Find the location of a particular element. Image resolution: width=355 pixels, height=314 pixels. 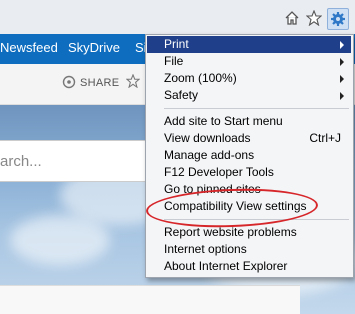

content-panel is located at coordinates (150, 299).